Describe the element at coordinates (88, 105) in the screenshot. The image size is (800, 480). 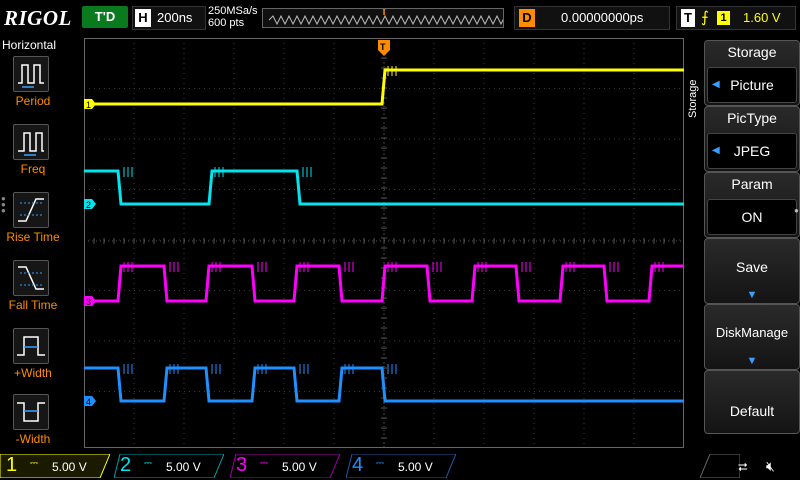
I see `channel-1-marker-label: 1` at that location.